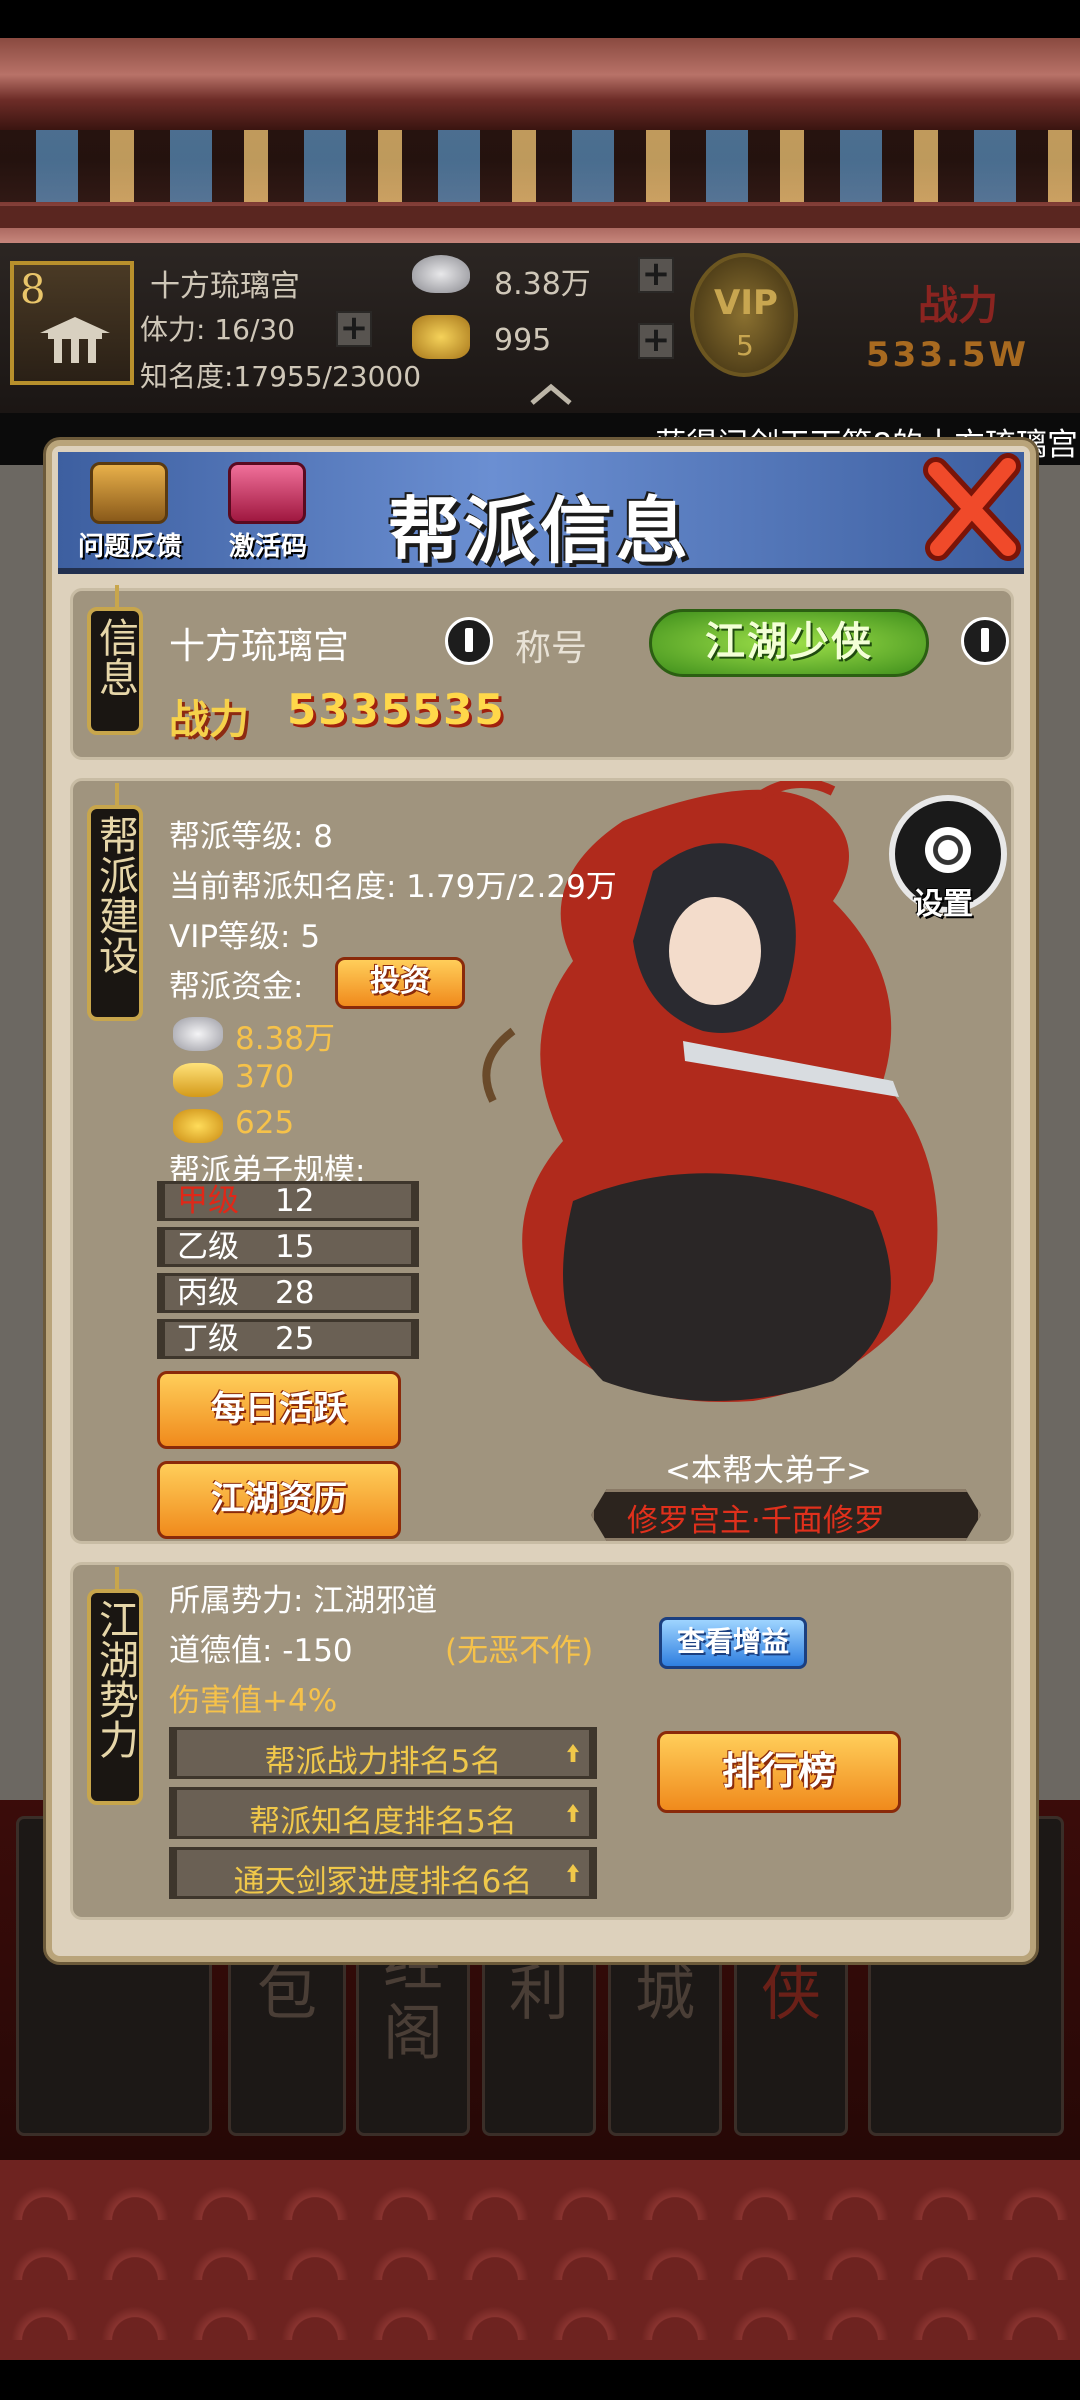  What do you see at coordinates (129, 547) in the screenshot?
I see `feedback-label: 问题反馈` at bounding box center [129, 547].